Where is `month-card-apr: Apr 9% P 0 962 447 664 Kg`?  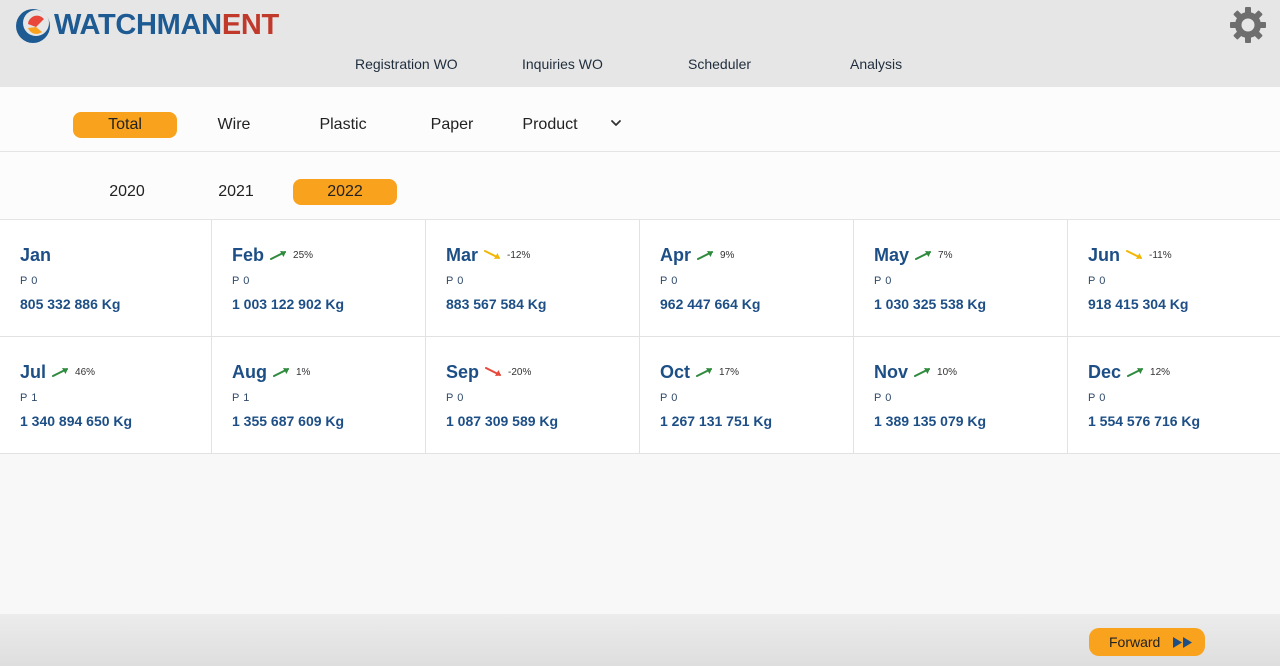
month-card-apr: Apr 9% P 0 962 447 664 Kg is located at coordinates (747, 278).